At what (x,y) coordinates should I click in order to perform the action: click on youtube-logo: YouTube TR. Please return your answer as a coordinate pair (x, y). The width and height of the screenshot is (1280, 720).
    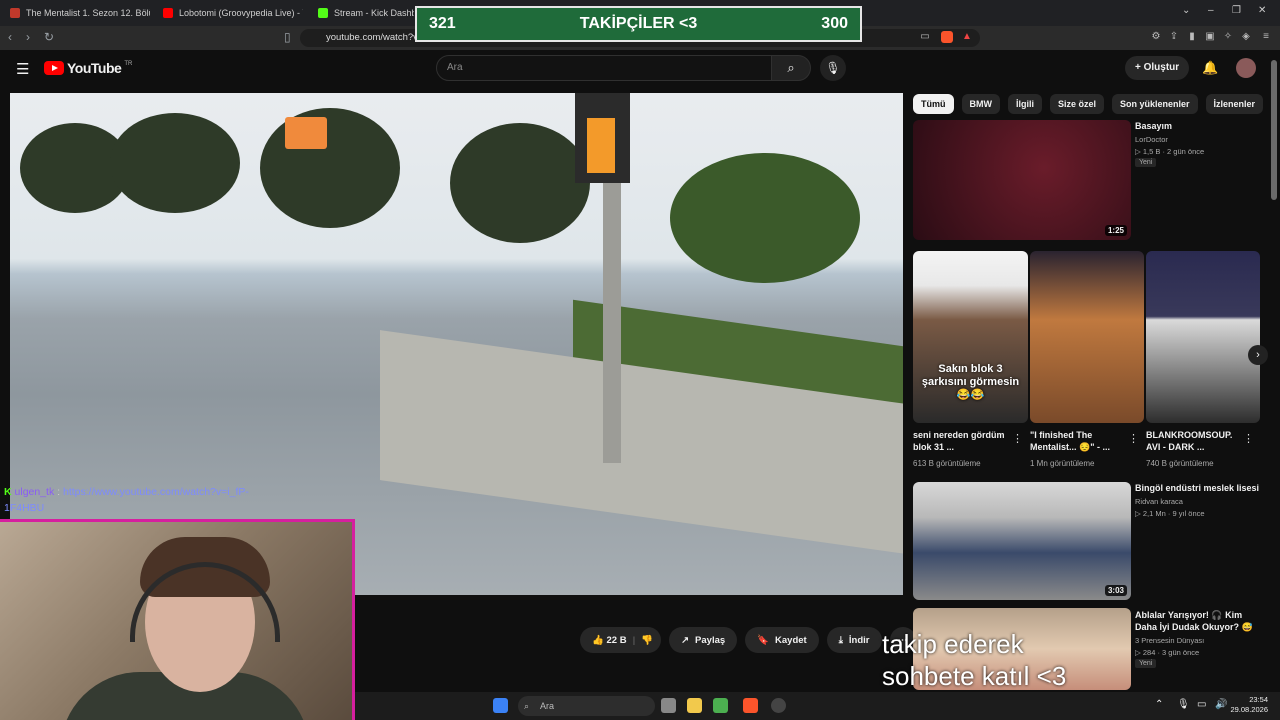
    Looking at the image, I should click on (88, 68).